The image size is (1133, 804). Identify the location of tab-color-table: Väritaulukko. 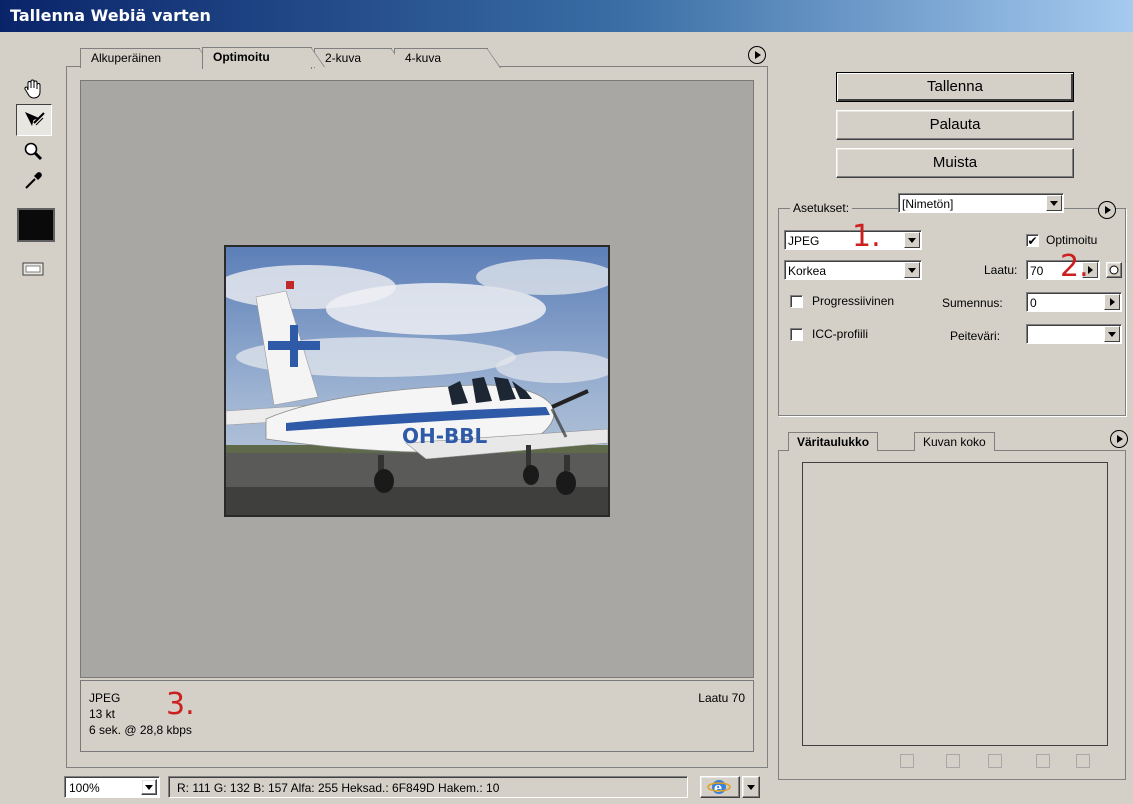
(833, 441).